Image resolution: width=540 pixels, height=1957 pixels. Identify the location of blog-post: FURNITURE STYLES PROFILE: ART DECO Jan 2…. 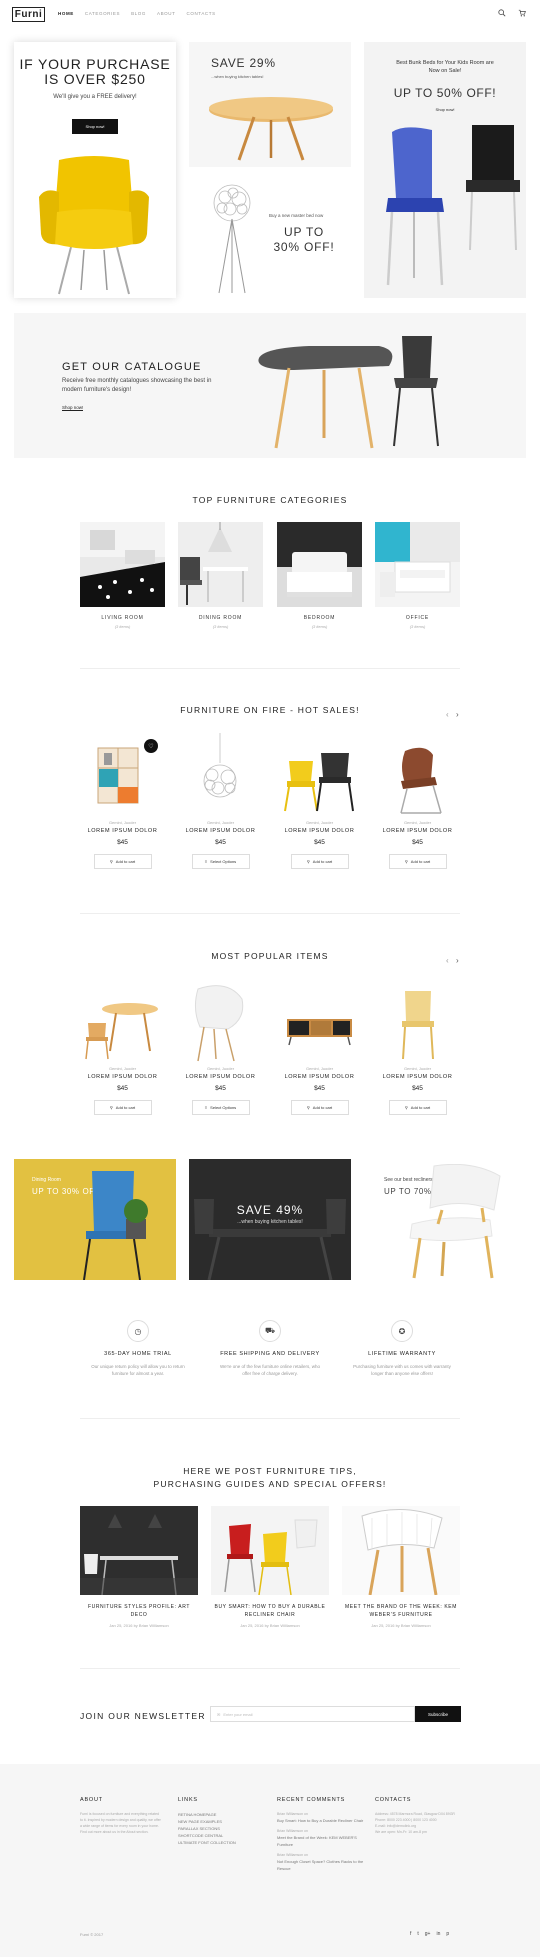
(139, 1567).